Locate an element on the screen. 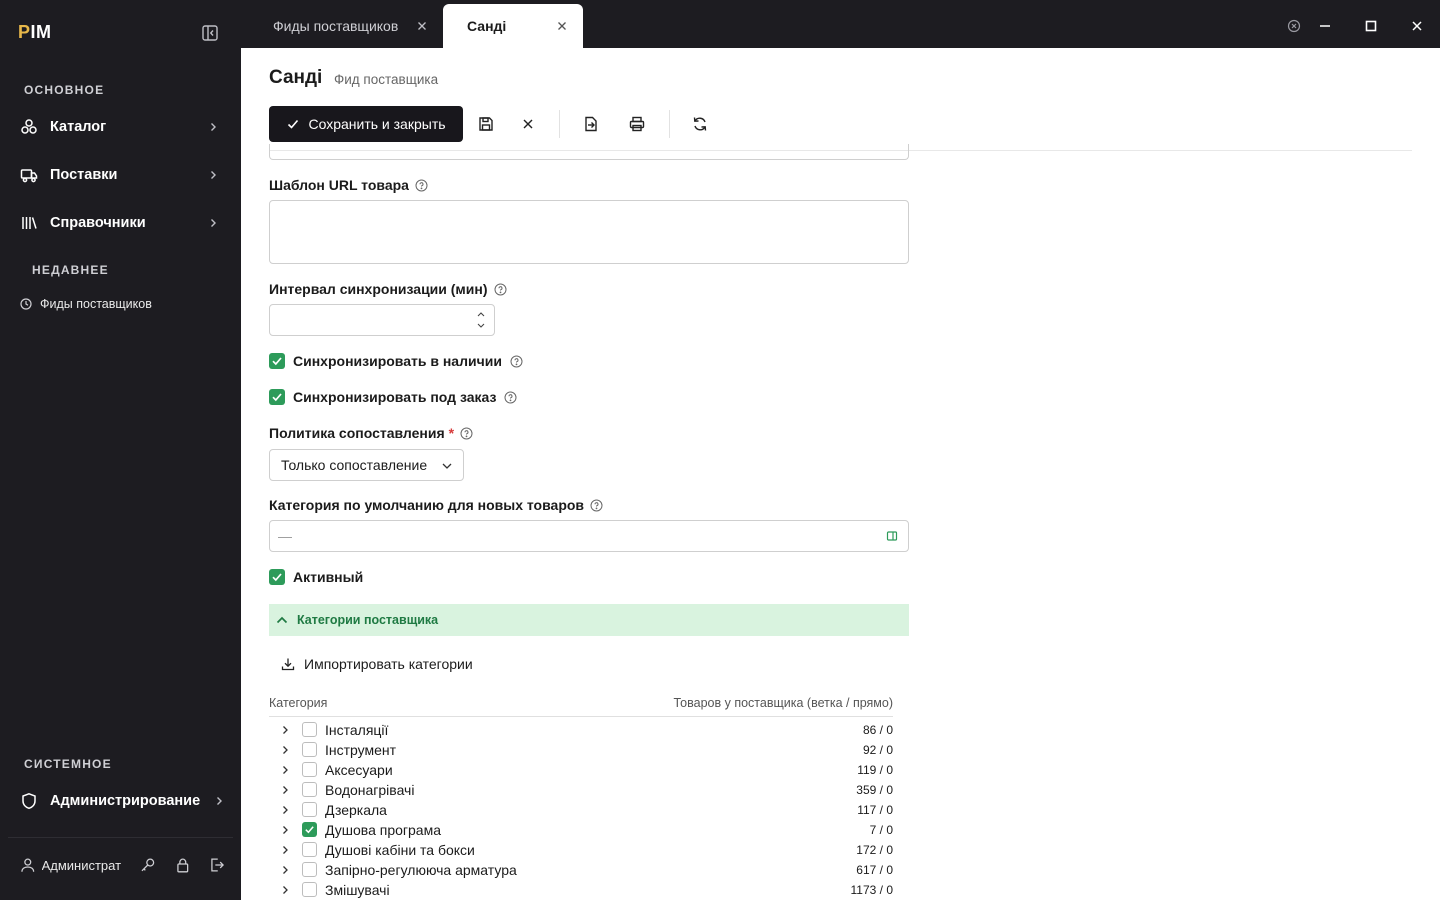  key-icon is located at coordinates (148, 865).